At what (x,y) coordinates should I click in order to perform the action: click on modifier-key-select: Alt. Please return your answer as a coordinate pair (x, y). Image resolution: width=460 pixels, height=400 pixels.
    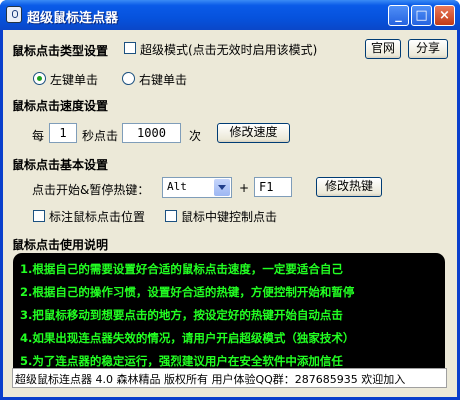
    Looking at the image, I should click on (197, 187).